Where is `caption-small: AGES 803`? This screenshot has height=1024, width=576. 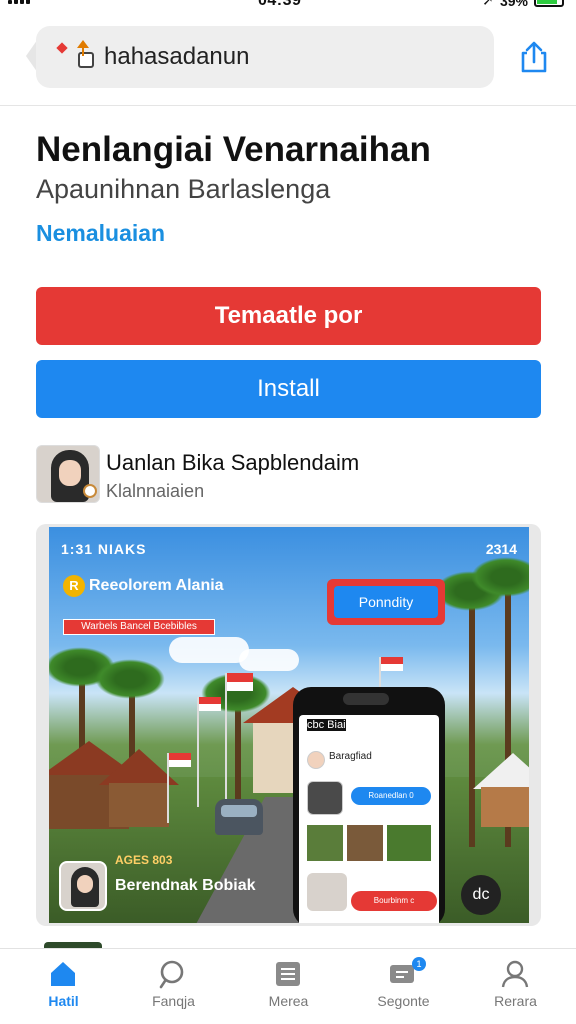
caption-small: AGES 803 is located at coordinates (144, 860).